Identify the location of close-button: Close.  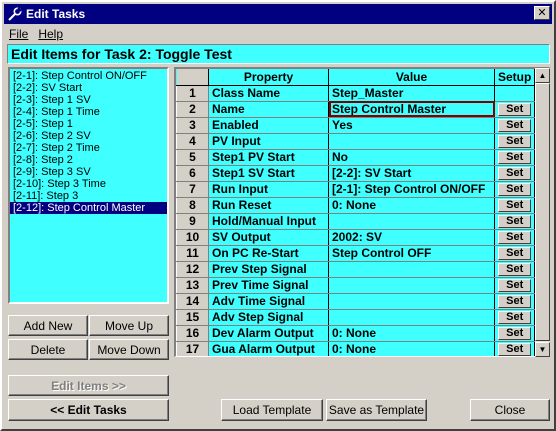
(510, 410).